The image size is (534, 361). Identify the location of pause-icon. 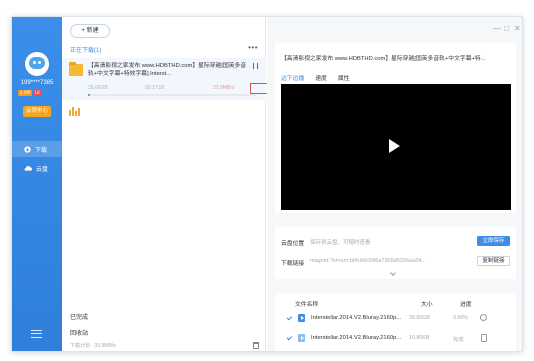
(255, 66).